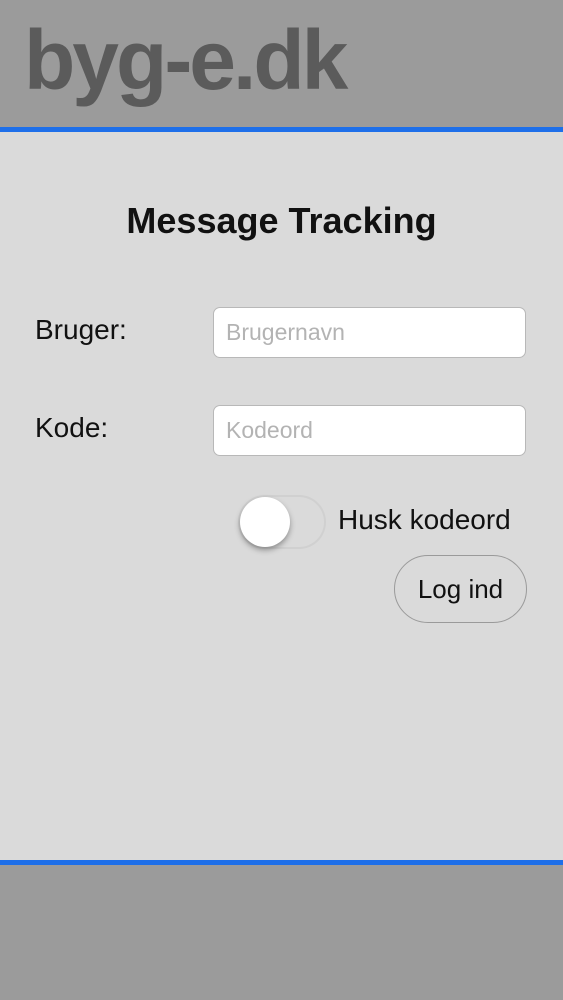 The image size is (563, 1000). Describe the element at coordinates (265, 522) in the screenshot. I see `toggle-knob` at that location.